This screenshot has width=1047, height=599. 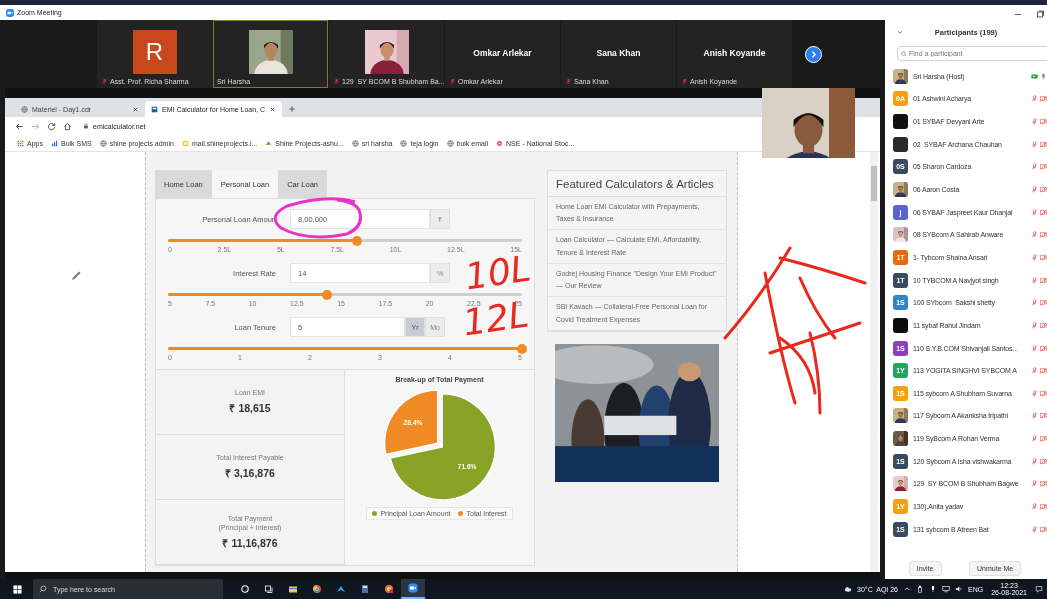 I want to click on pencil-icon, so click(x=76, y=276).